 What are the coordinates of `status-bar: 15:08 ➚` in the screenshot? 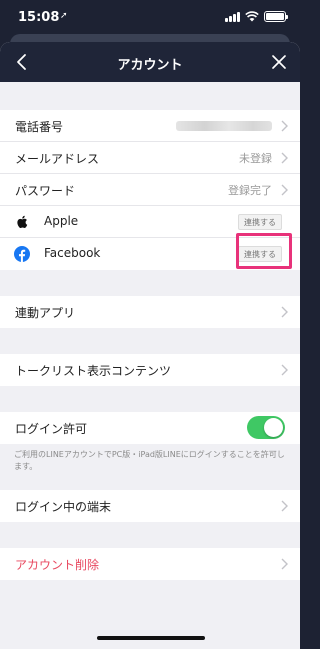 It's located at (150, 18).